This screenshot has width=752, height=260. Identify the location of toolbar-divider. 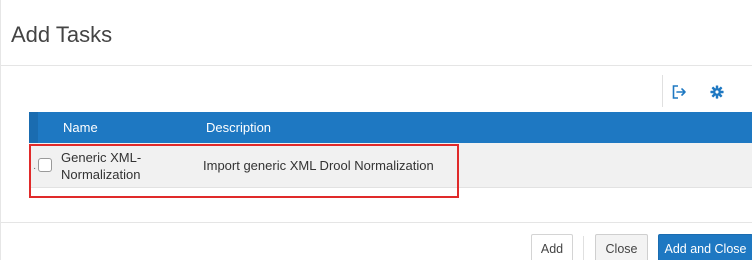
(662, 91).